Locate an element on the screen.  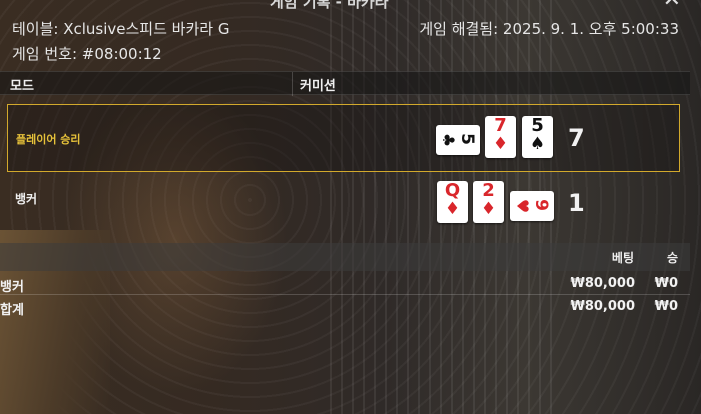
player-card-2: 7 ♦ is located at coordinates (500, 137).